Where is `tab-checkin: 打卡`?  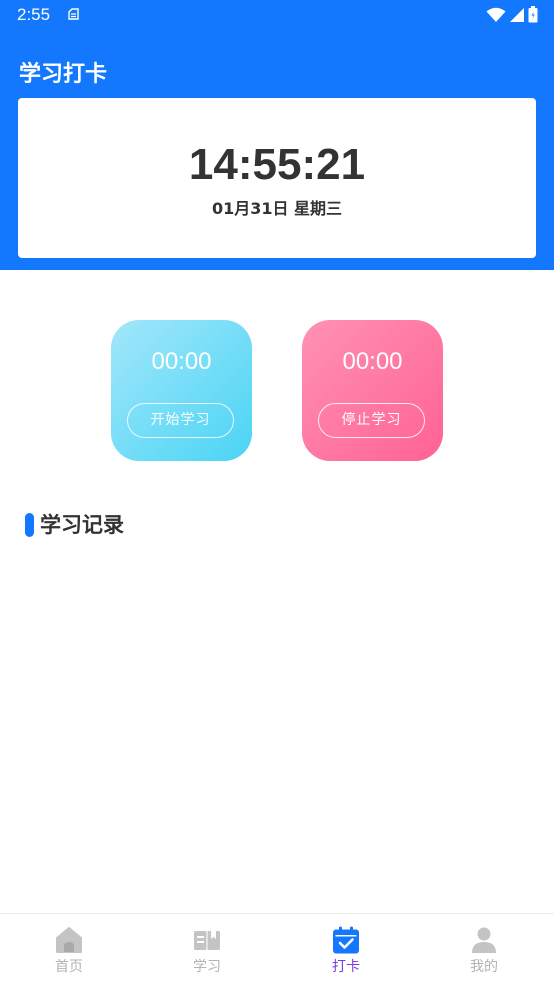 tab-checkin: 打卡 is located at coordinates (346, 949).